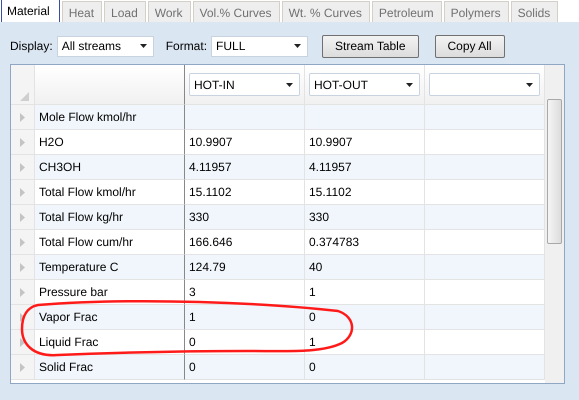 The image size is (579, 400). I want to click on format-dropdown: FULL, so click(259, 46).